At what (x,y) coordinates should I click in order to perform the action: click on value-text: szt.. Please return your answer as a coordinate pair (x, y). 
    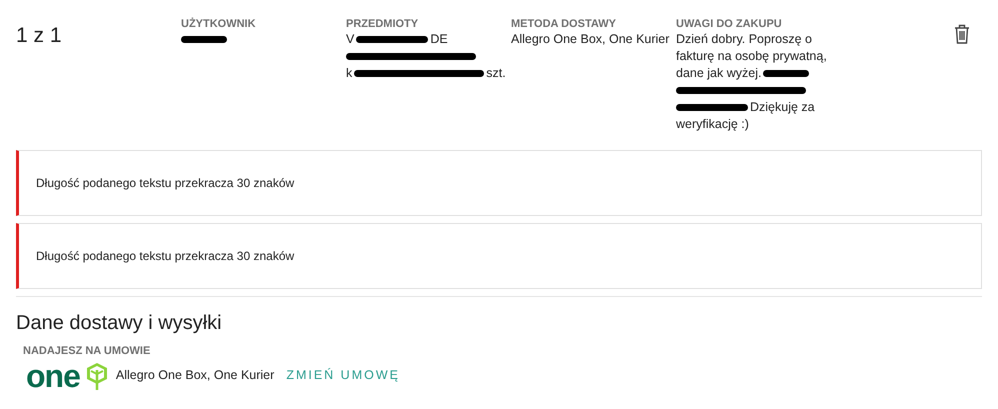
    Looking at the image, I should click on (496, 73).